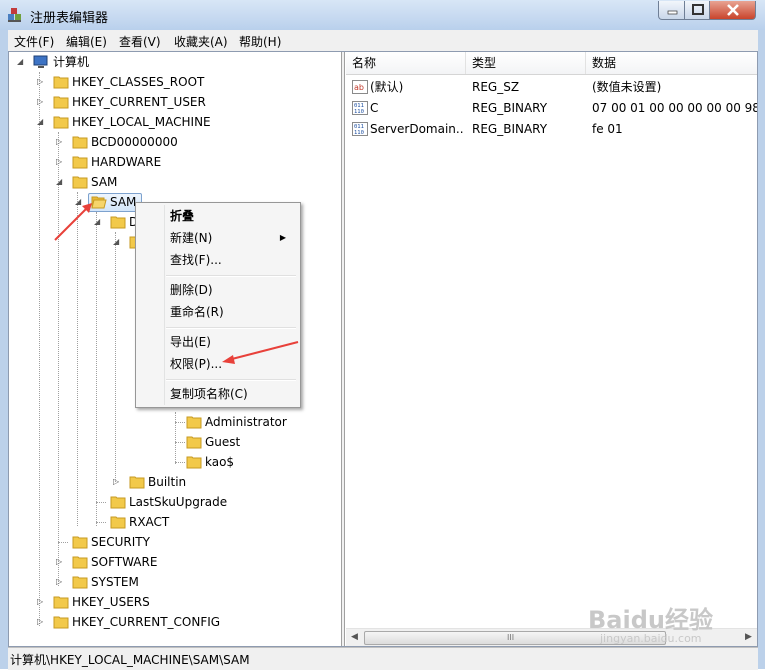  Describe the element at coordinates (159, 102) in the screenshot. I see `tree-node-hkcu: ▷ HKEY_CURRENT_USER` at that location.